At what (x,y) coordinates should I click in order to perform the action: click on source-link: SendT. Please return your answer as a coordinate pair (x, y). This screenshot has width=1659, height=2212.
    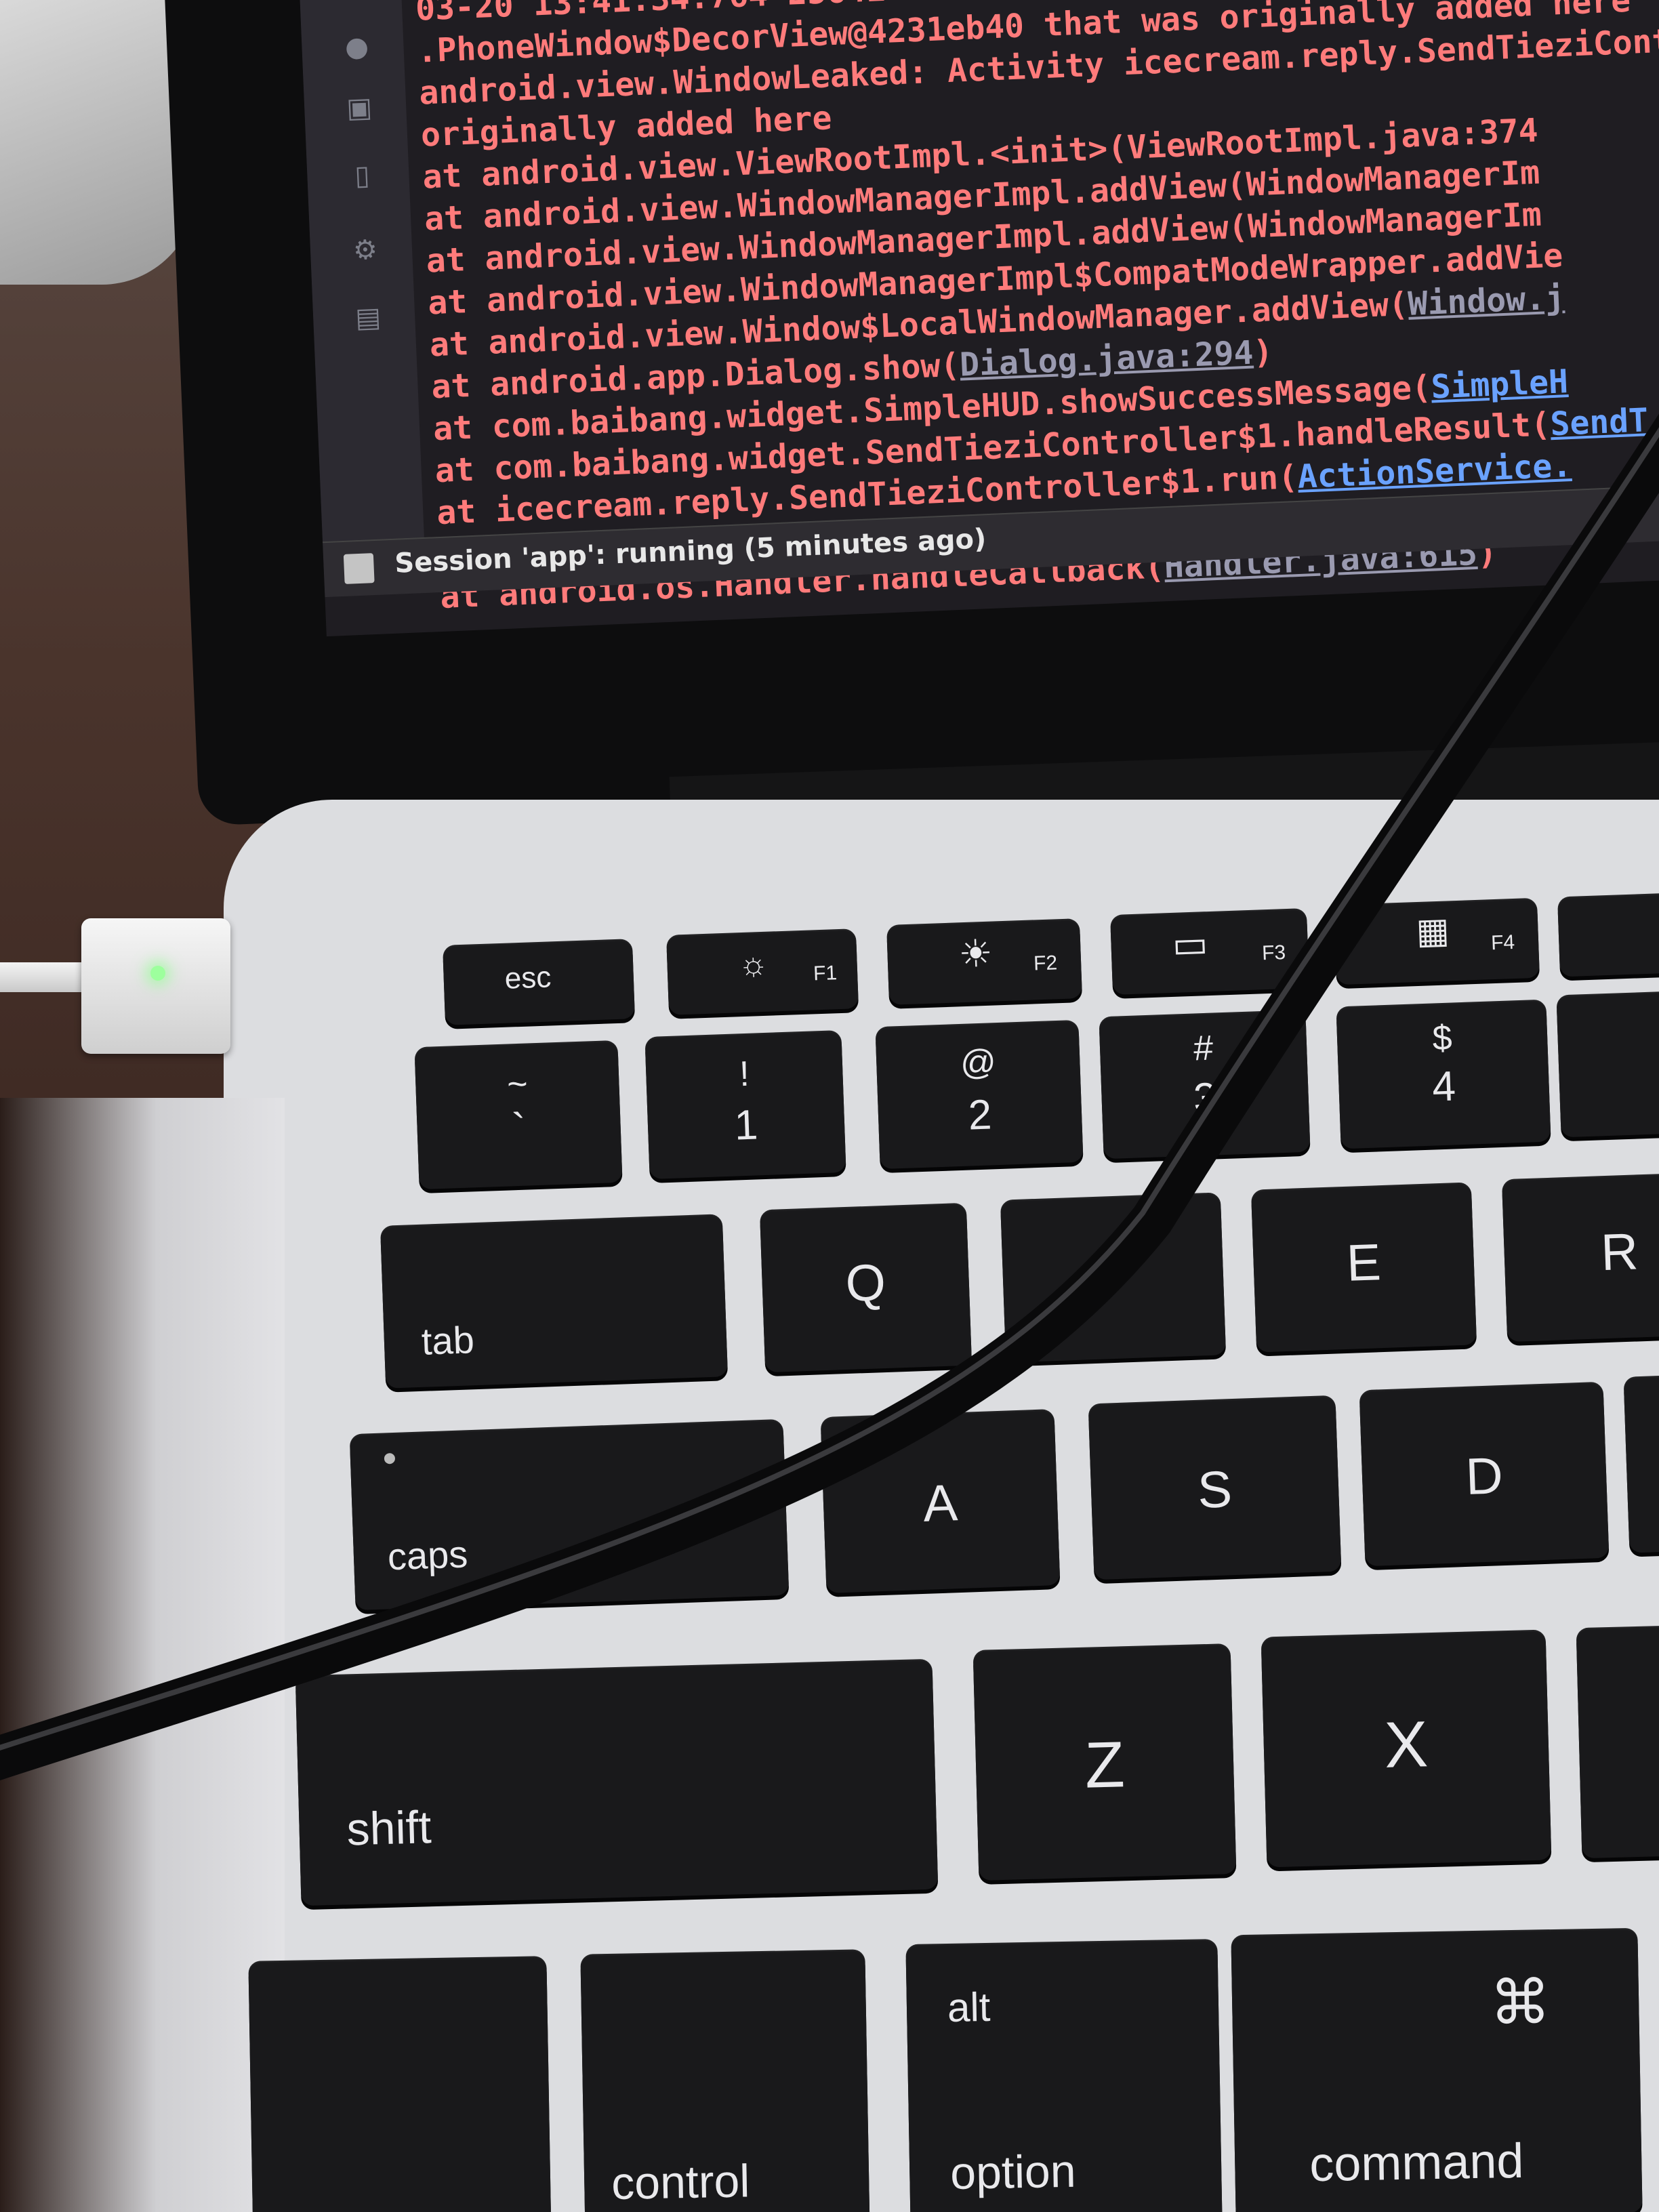
    Looking at the image, I should click on (1599, 422).